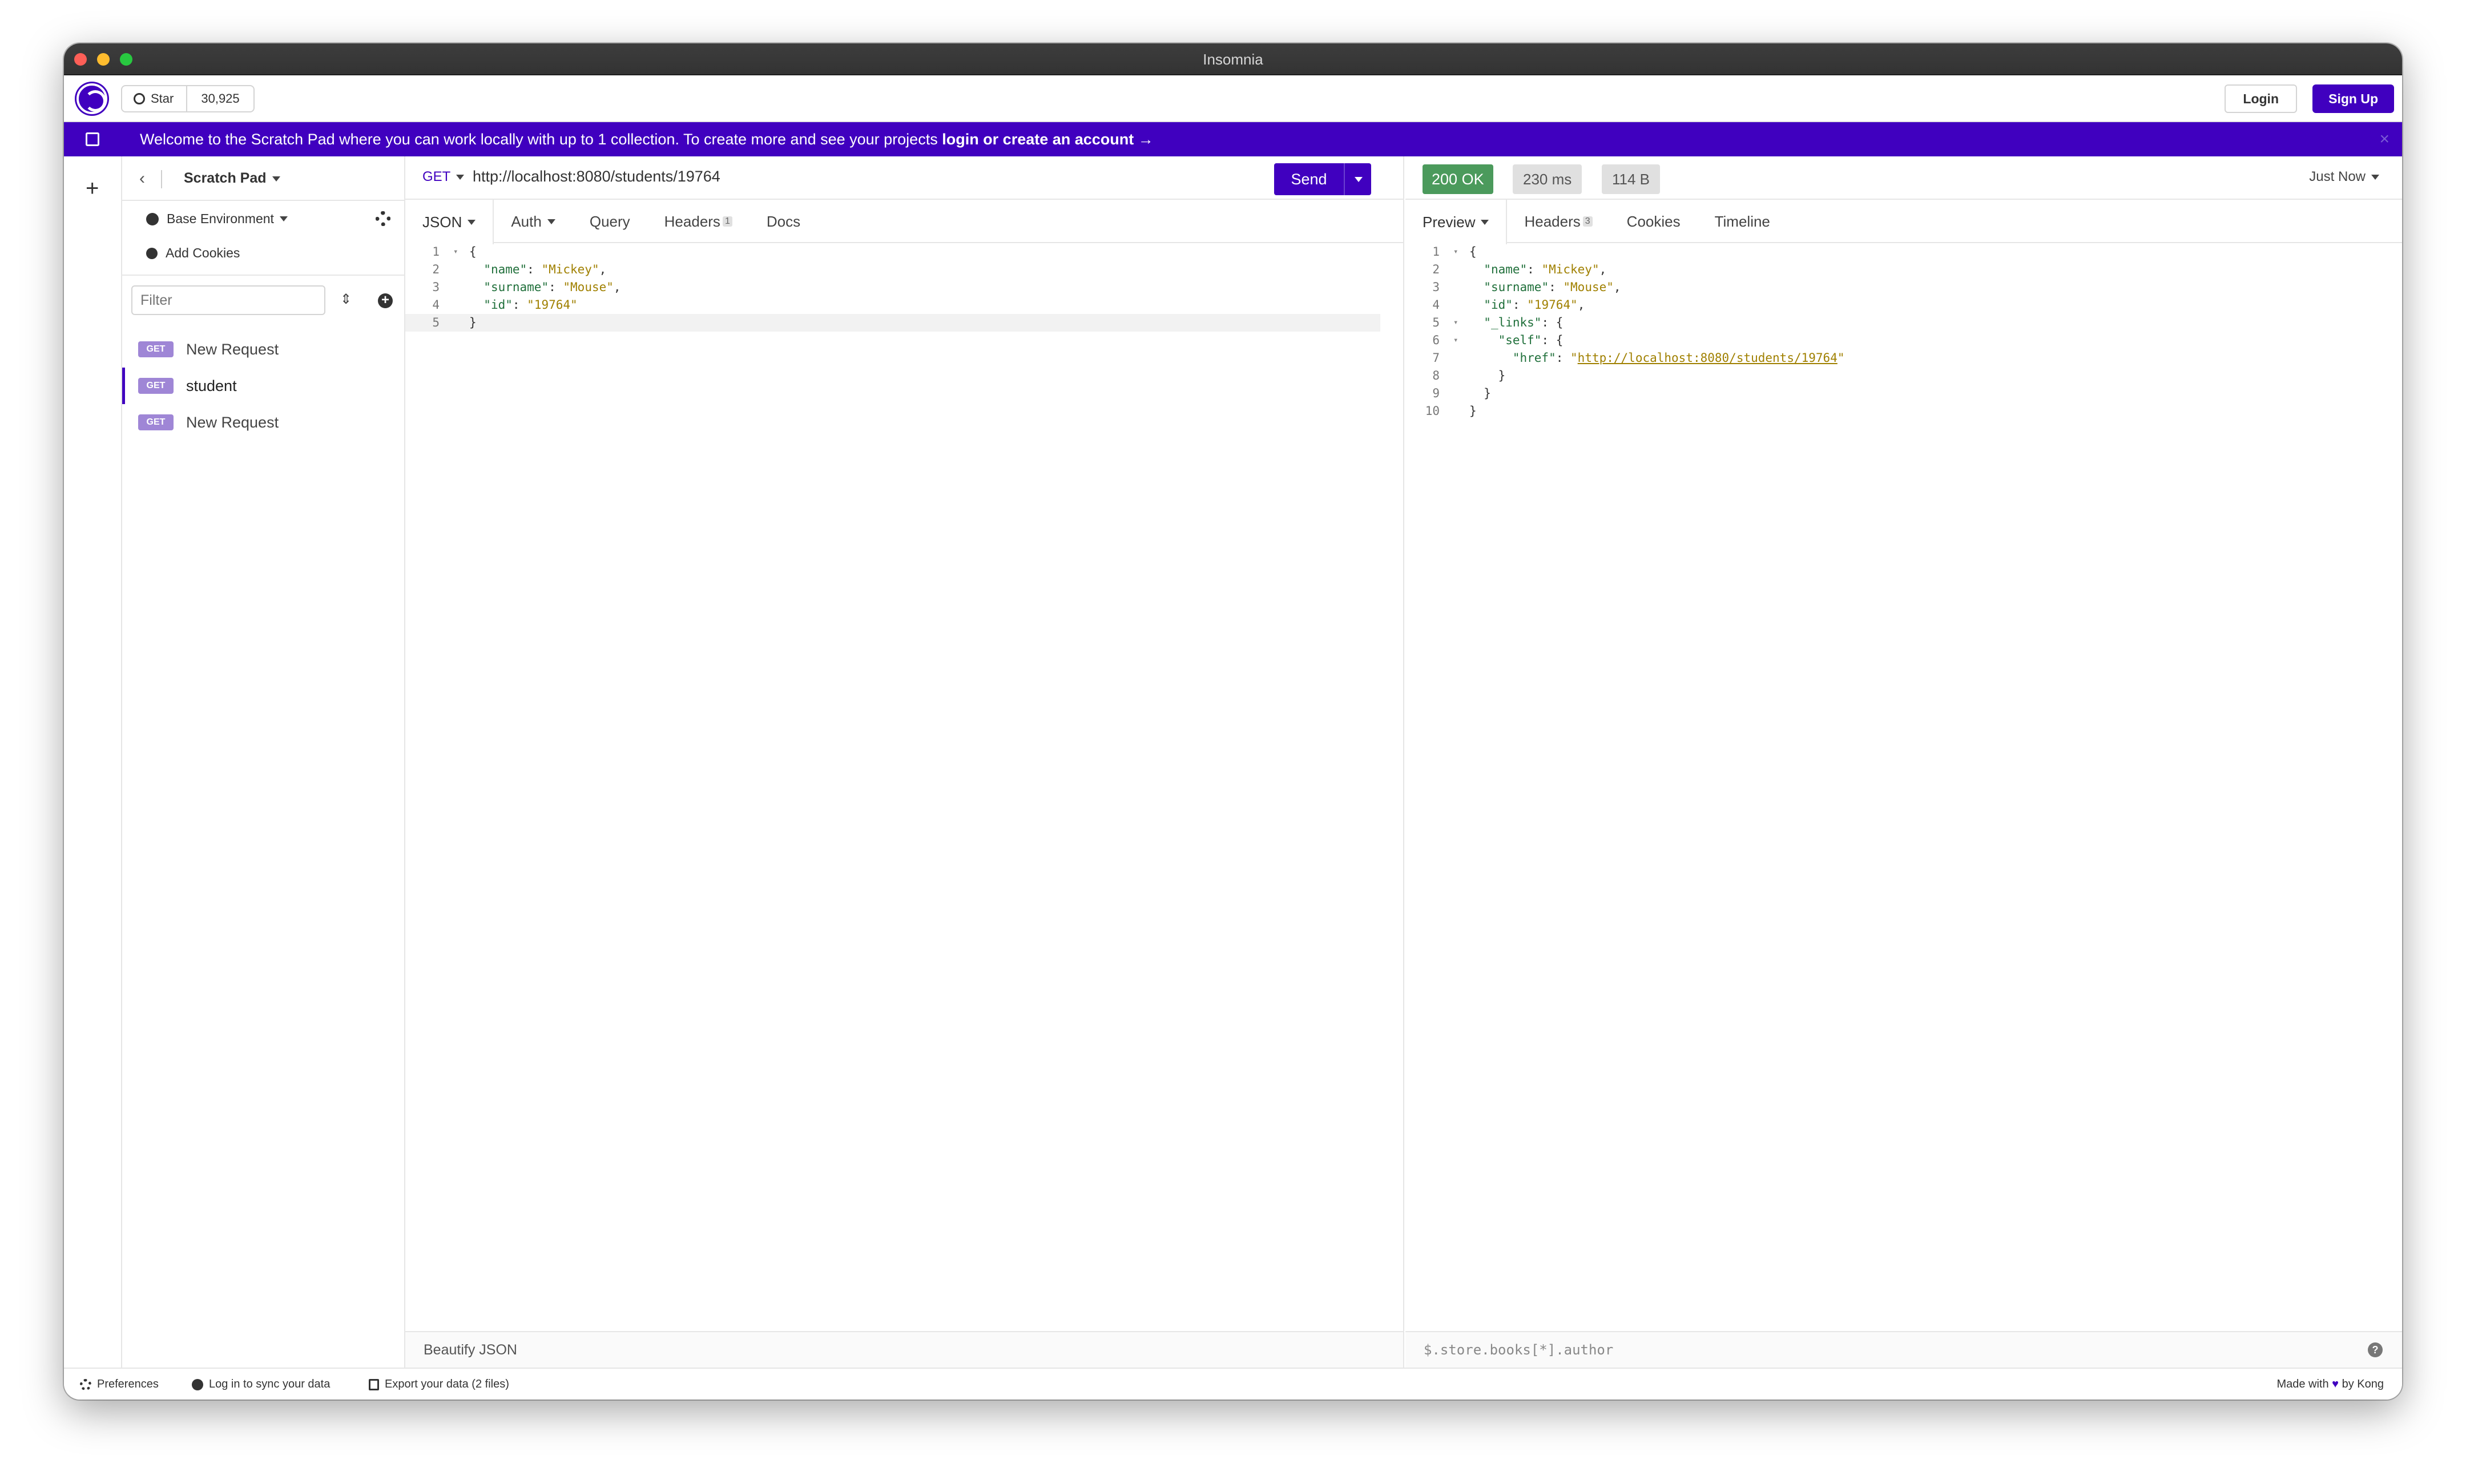 The width and height of the screenshot is (2466, 1484). Describe the element at coordinates (2363, 1384) in the screenshot. I see `made-suffix: by Kong` at that location.